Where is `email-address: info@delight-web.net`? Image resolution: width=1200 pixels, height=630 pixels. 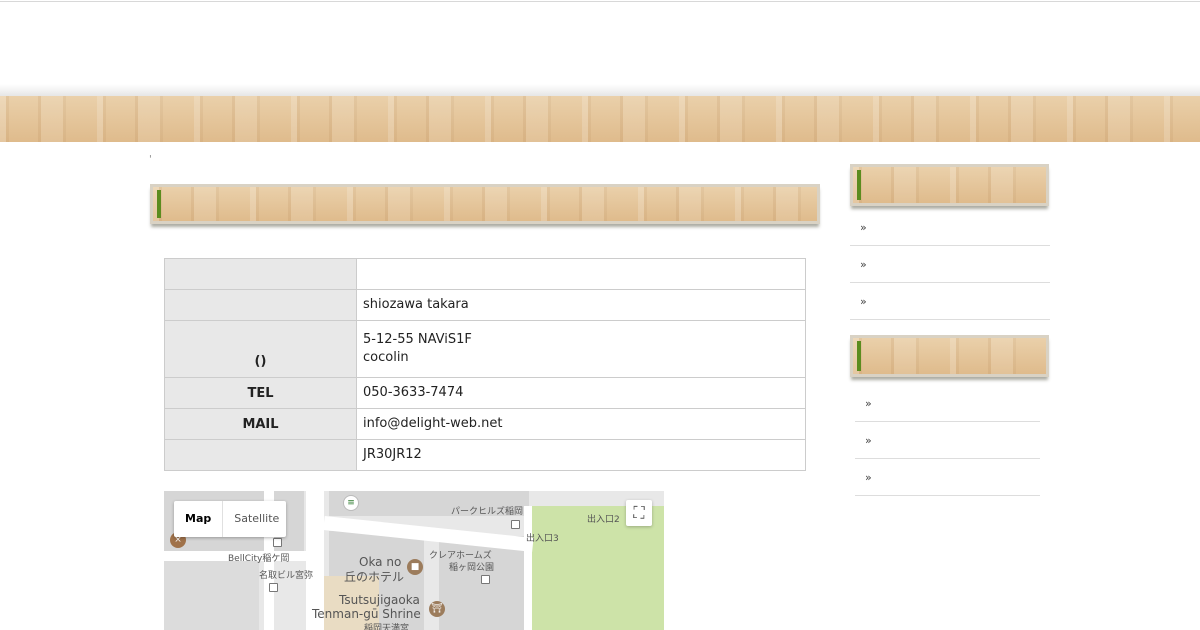
email-address: info@delight-web.net is located at coordinates (581, 424).